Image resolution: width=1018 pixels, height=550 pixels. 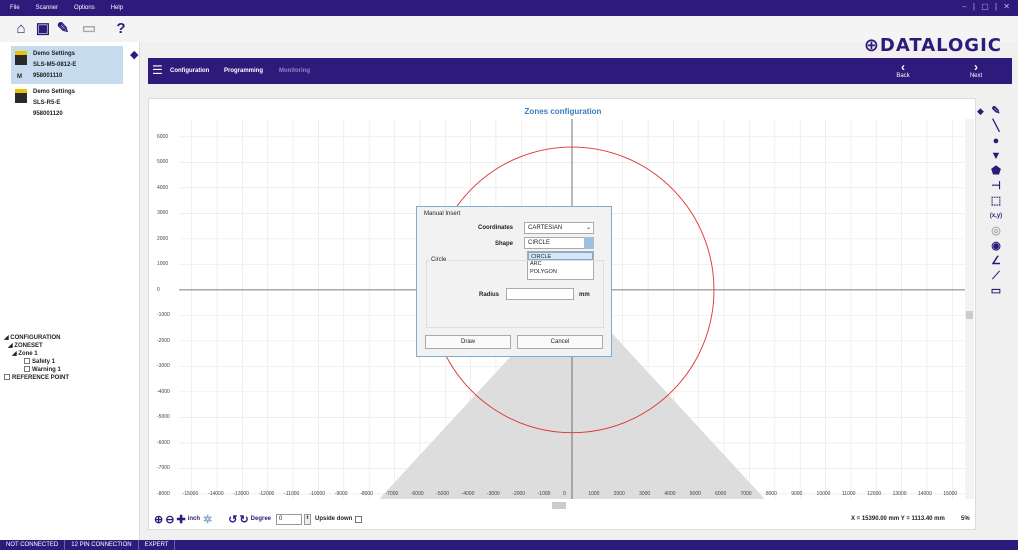 What do you see at coordinates (560, 342) in the screenshot?
I see `cancel-button: Cancel` at bounding box center [560, 342].